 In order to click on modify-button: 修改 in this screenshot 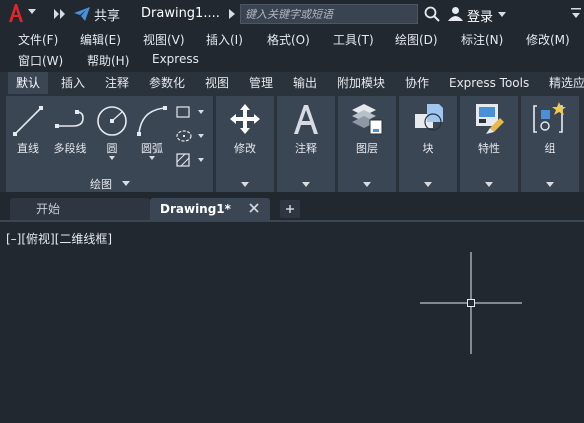, I will do `click(245, 130)`.